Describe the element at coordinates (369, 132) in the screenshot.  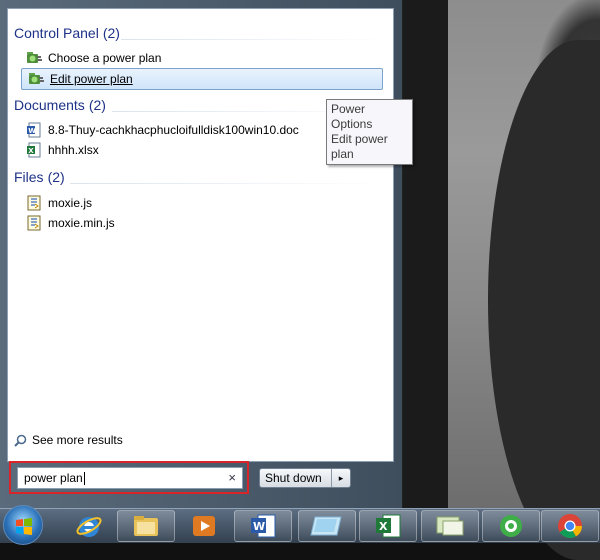
I see `tooltip: Power Options Edit power plan` at that location.